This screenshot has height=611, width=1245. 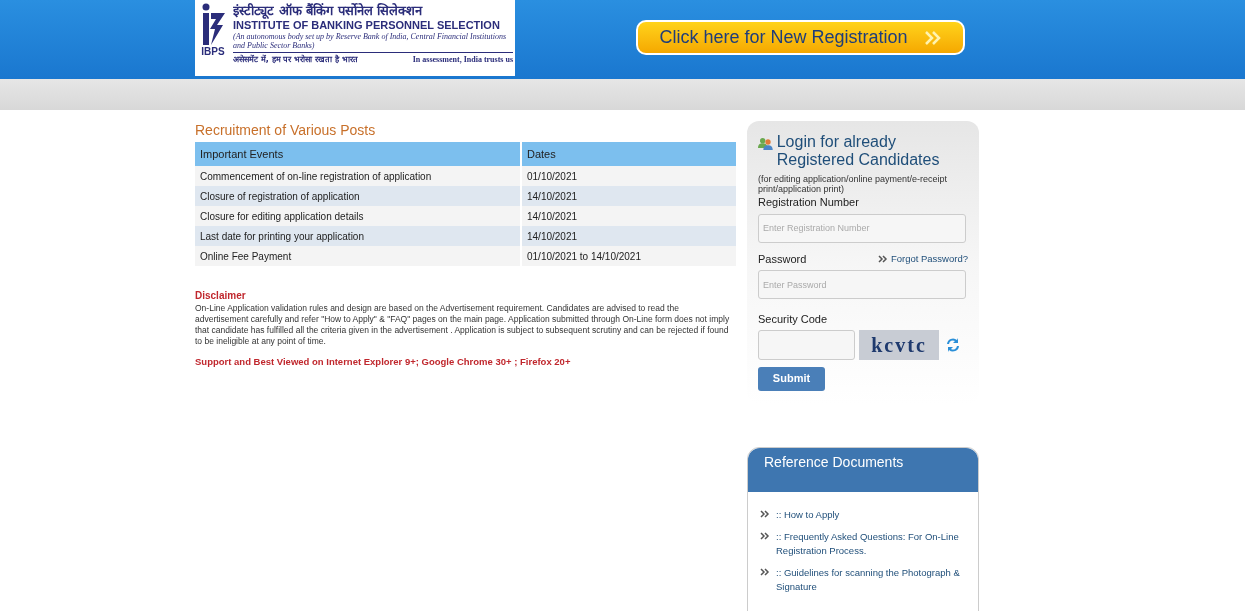 I want to click on field-label: Registration Number, so click(x=809, y=202).